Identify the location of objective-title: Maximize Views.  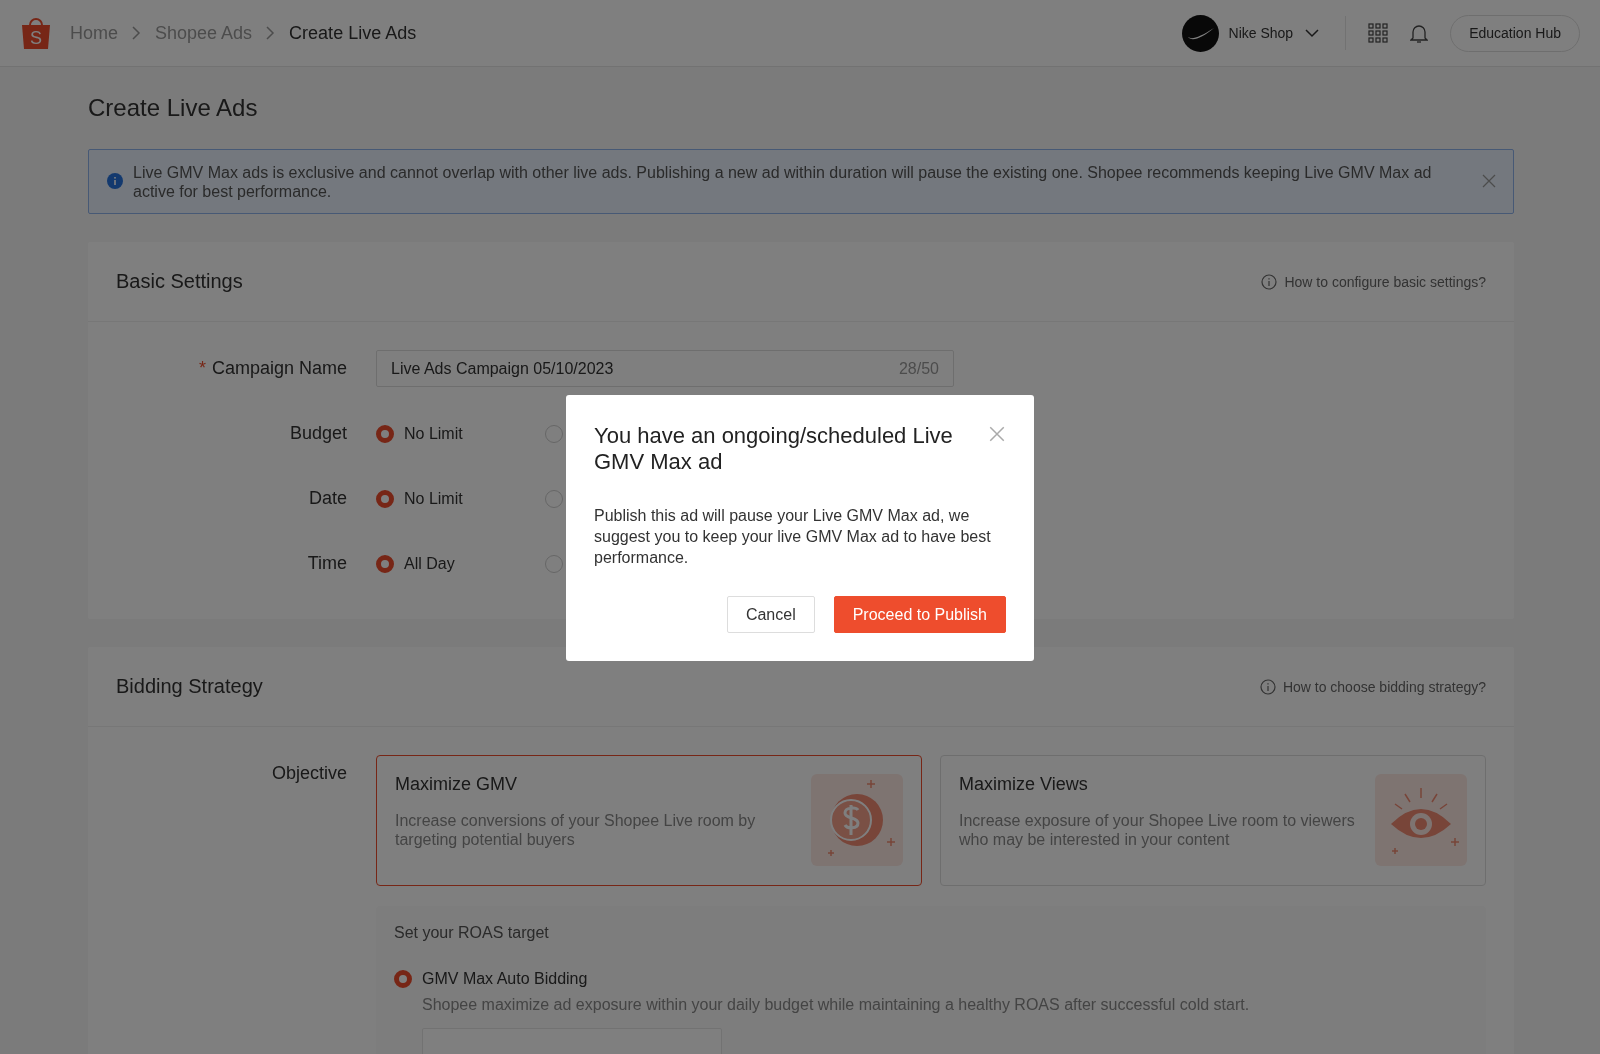
(1024, 784).